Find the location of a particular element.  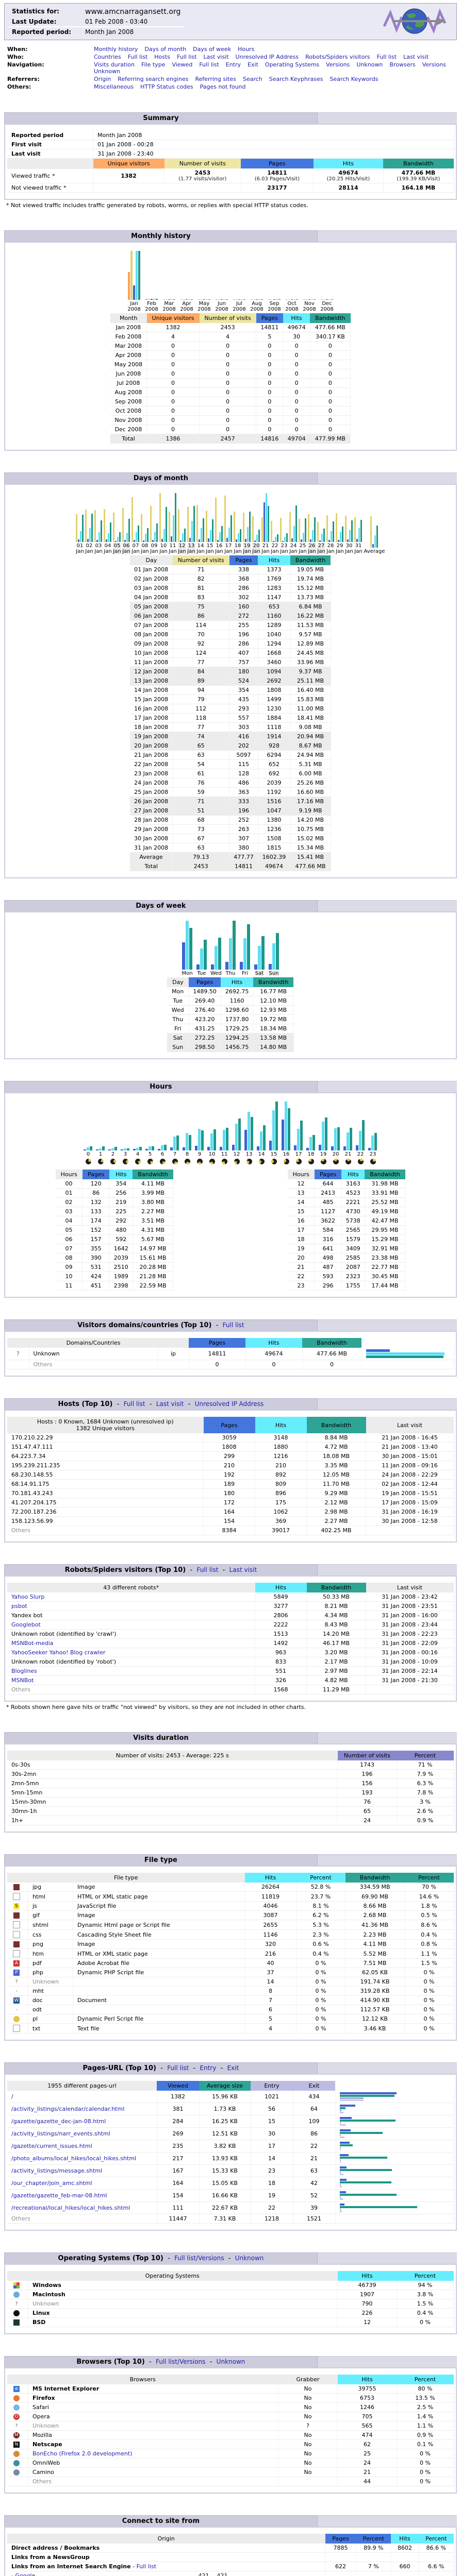

cell: 19.72 MB is located at coordinates (273, 1019).